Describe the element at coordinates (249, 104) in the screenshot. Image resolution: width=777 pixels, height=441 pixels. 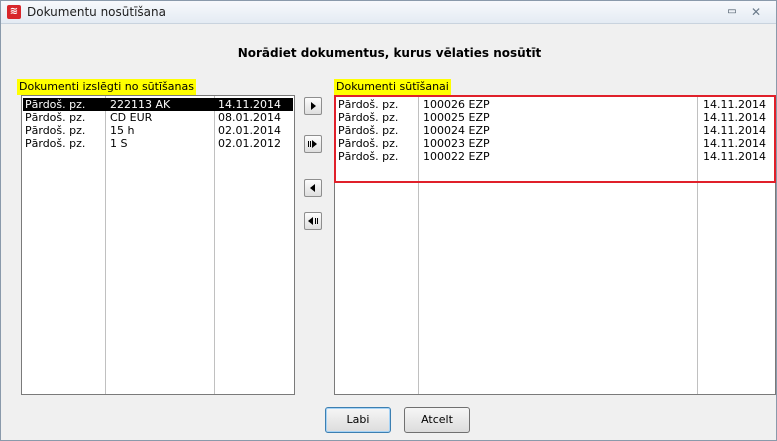
I see `cell-date: 14.11.2014` at that location.